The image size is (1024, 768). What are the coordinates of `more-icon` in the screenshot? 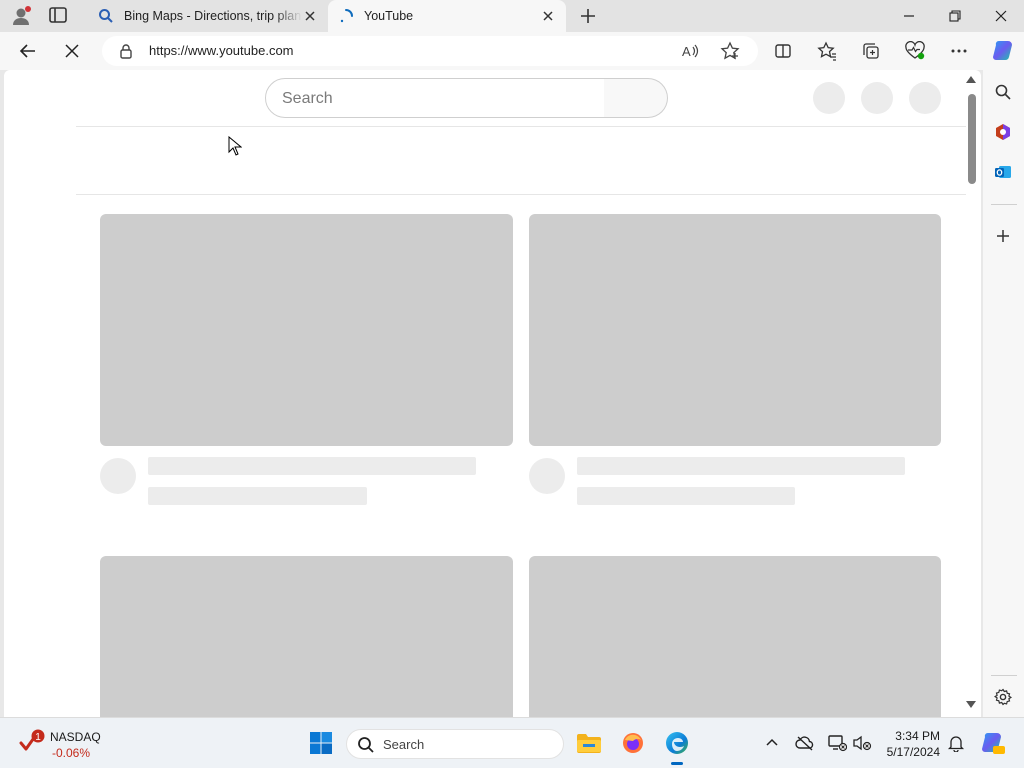 It's located at (959, 51).